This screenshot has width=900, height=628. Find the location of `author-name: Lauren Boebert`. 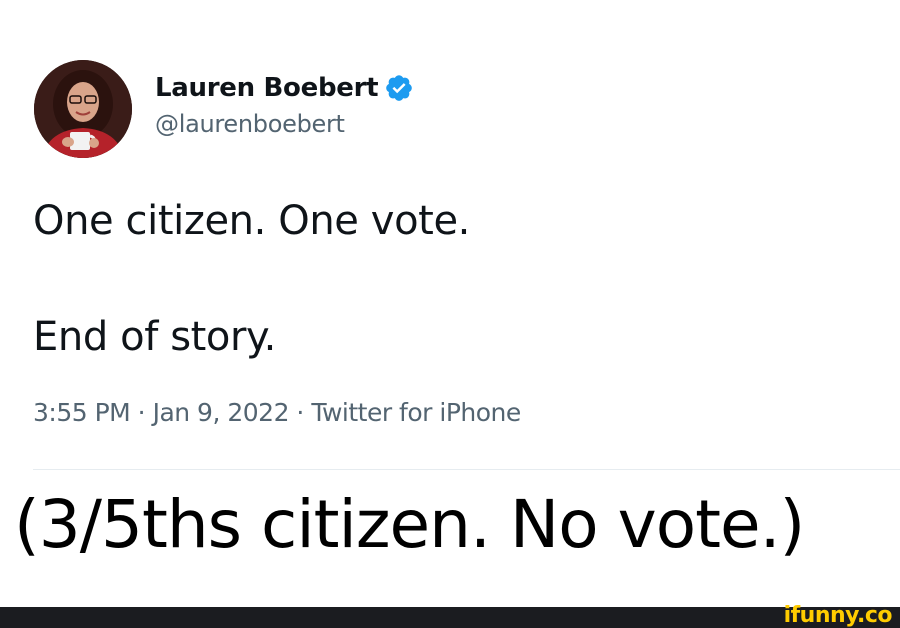

author-name: Lauren Boebert is located at coordinates (267, 88).